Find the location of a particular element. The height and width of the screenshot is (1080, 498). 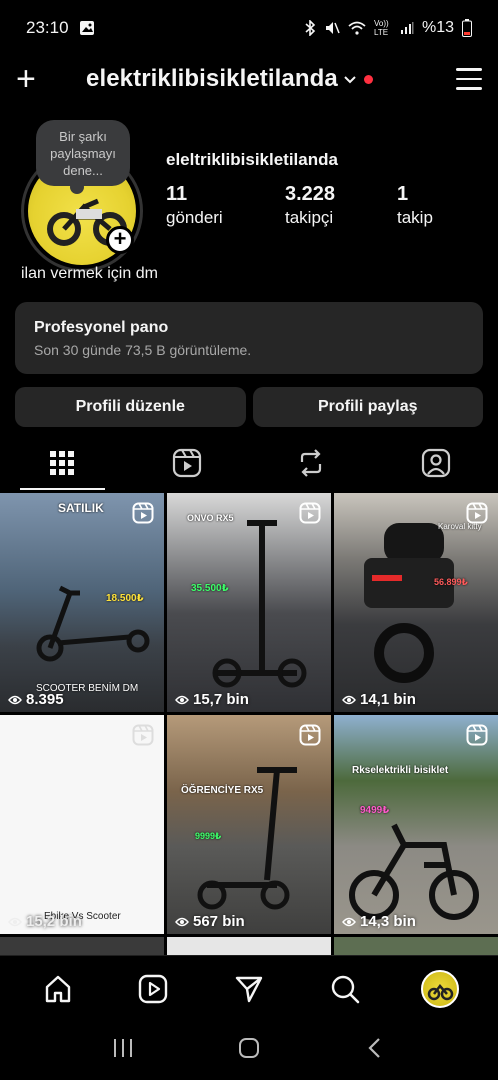

stat-followers: 3.228 takipçi is located at coordinates (341, 206).